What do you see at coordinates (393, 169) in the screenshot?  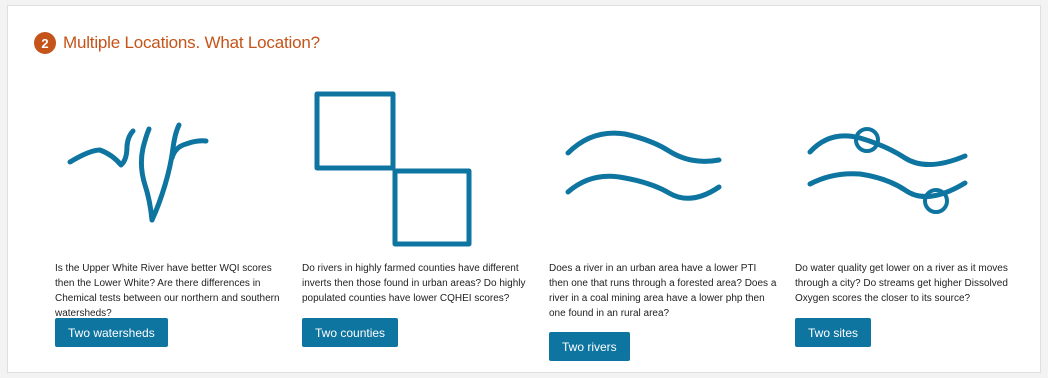 I see `two-squares-icon` at bounding box center [393, 169].